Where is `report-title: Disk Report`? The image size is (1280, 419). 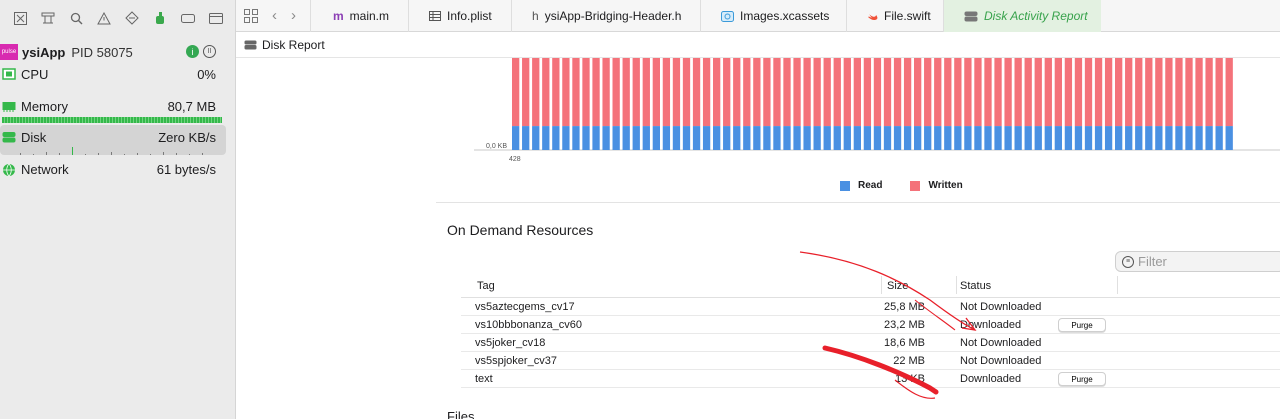
report-title: Disk Report is located at coordinates (293, 45).